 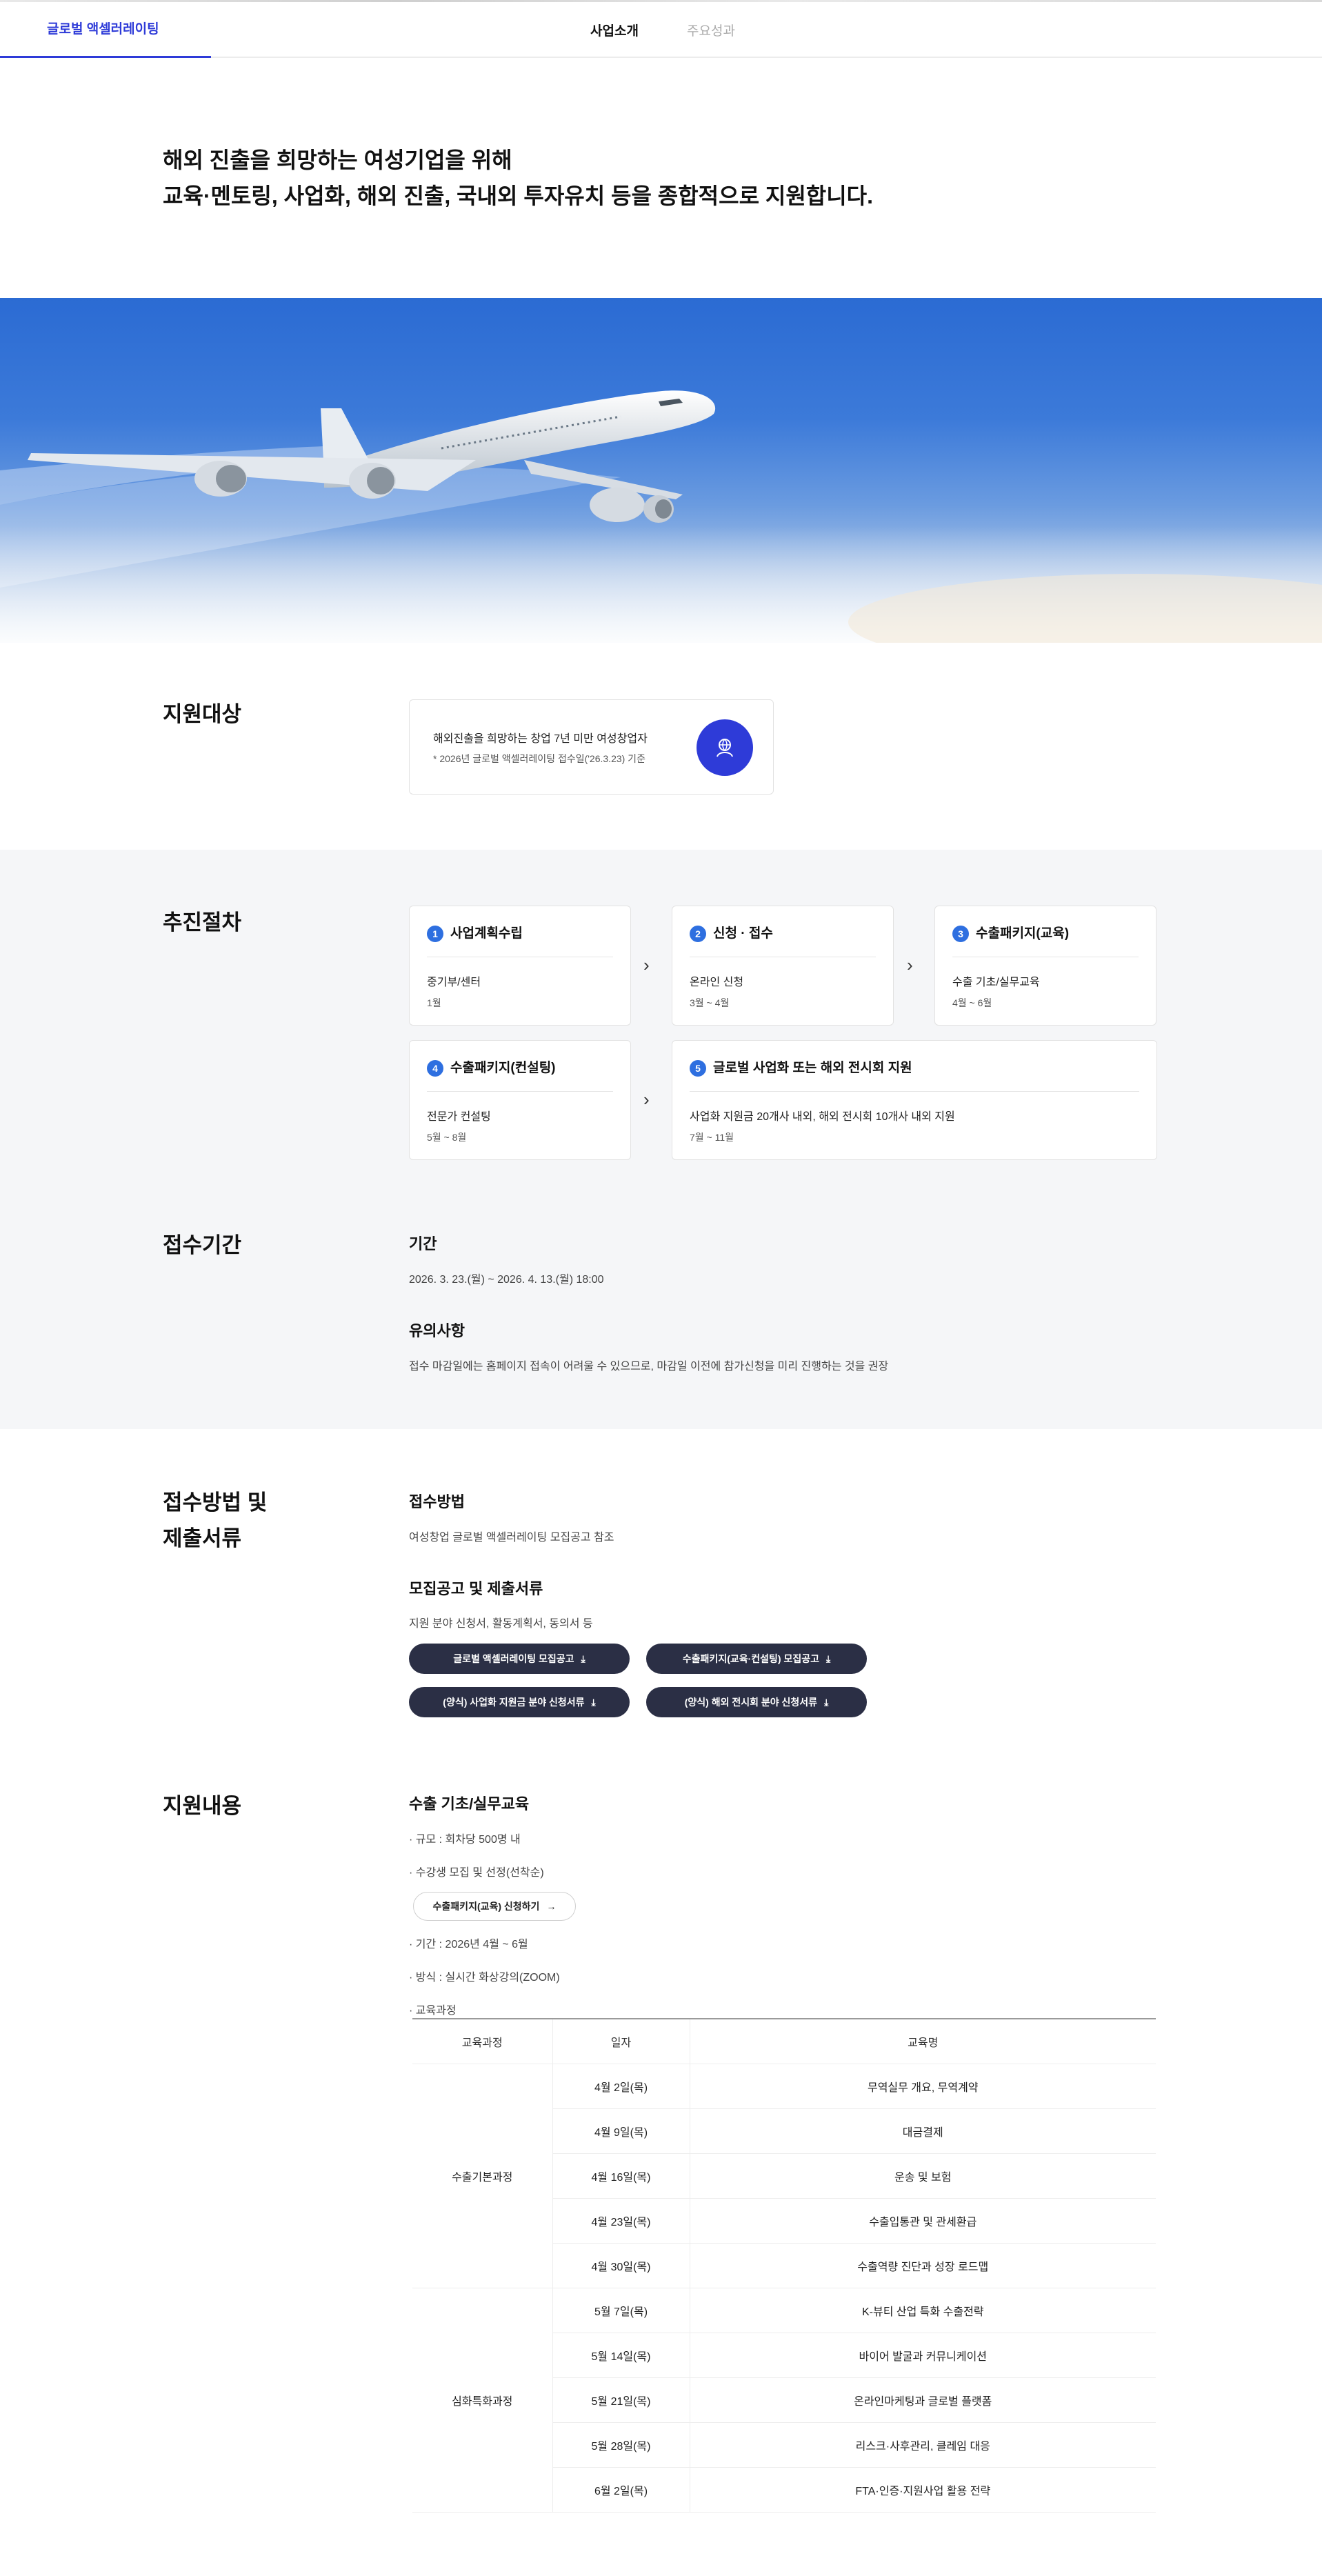 What do you see at coordinates (712, 1137) in the screenshot?
I see `step-period: 7월 ~ 11월` at bounding box center [712, 1137].